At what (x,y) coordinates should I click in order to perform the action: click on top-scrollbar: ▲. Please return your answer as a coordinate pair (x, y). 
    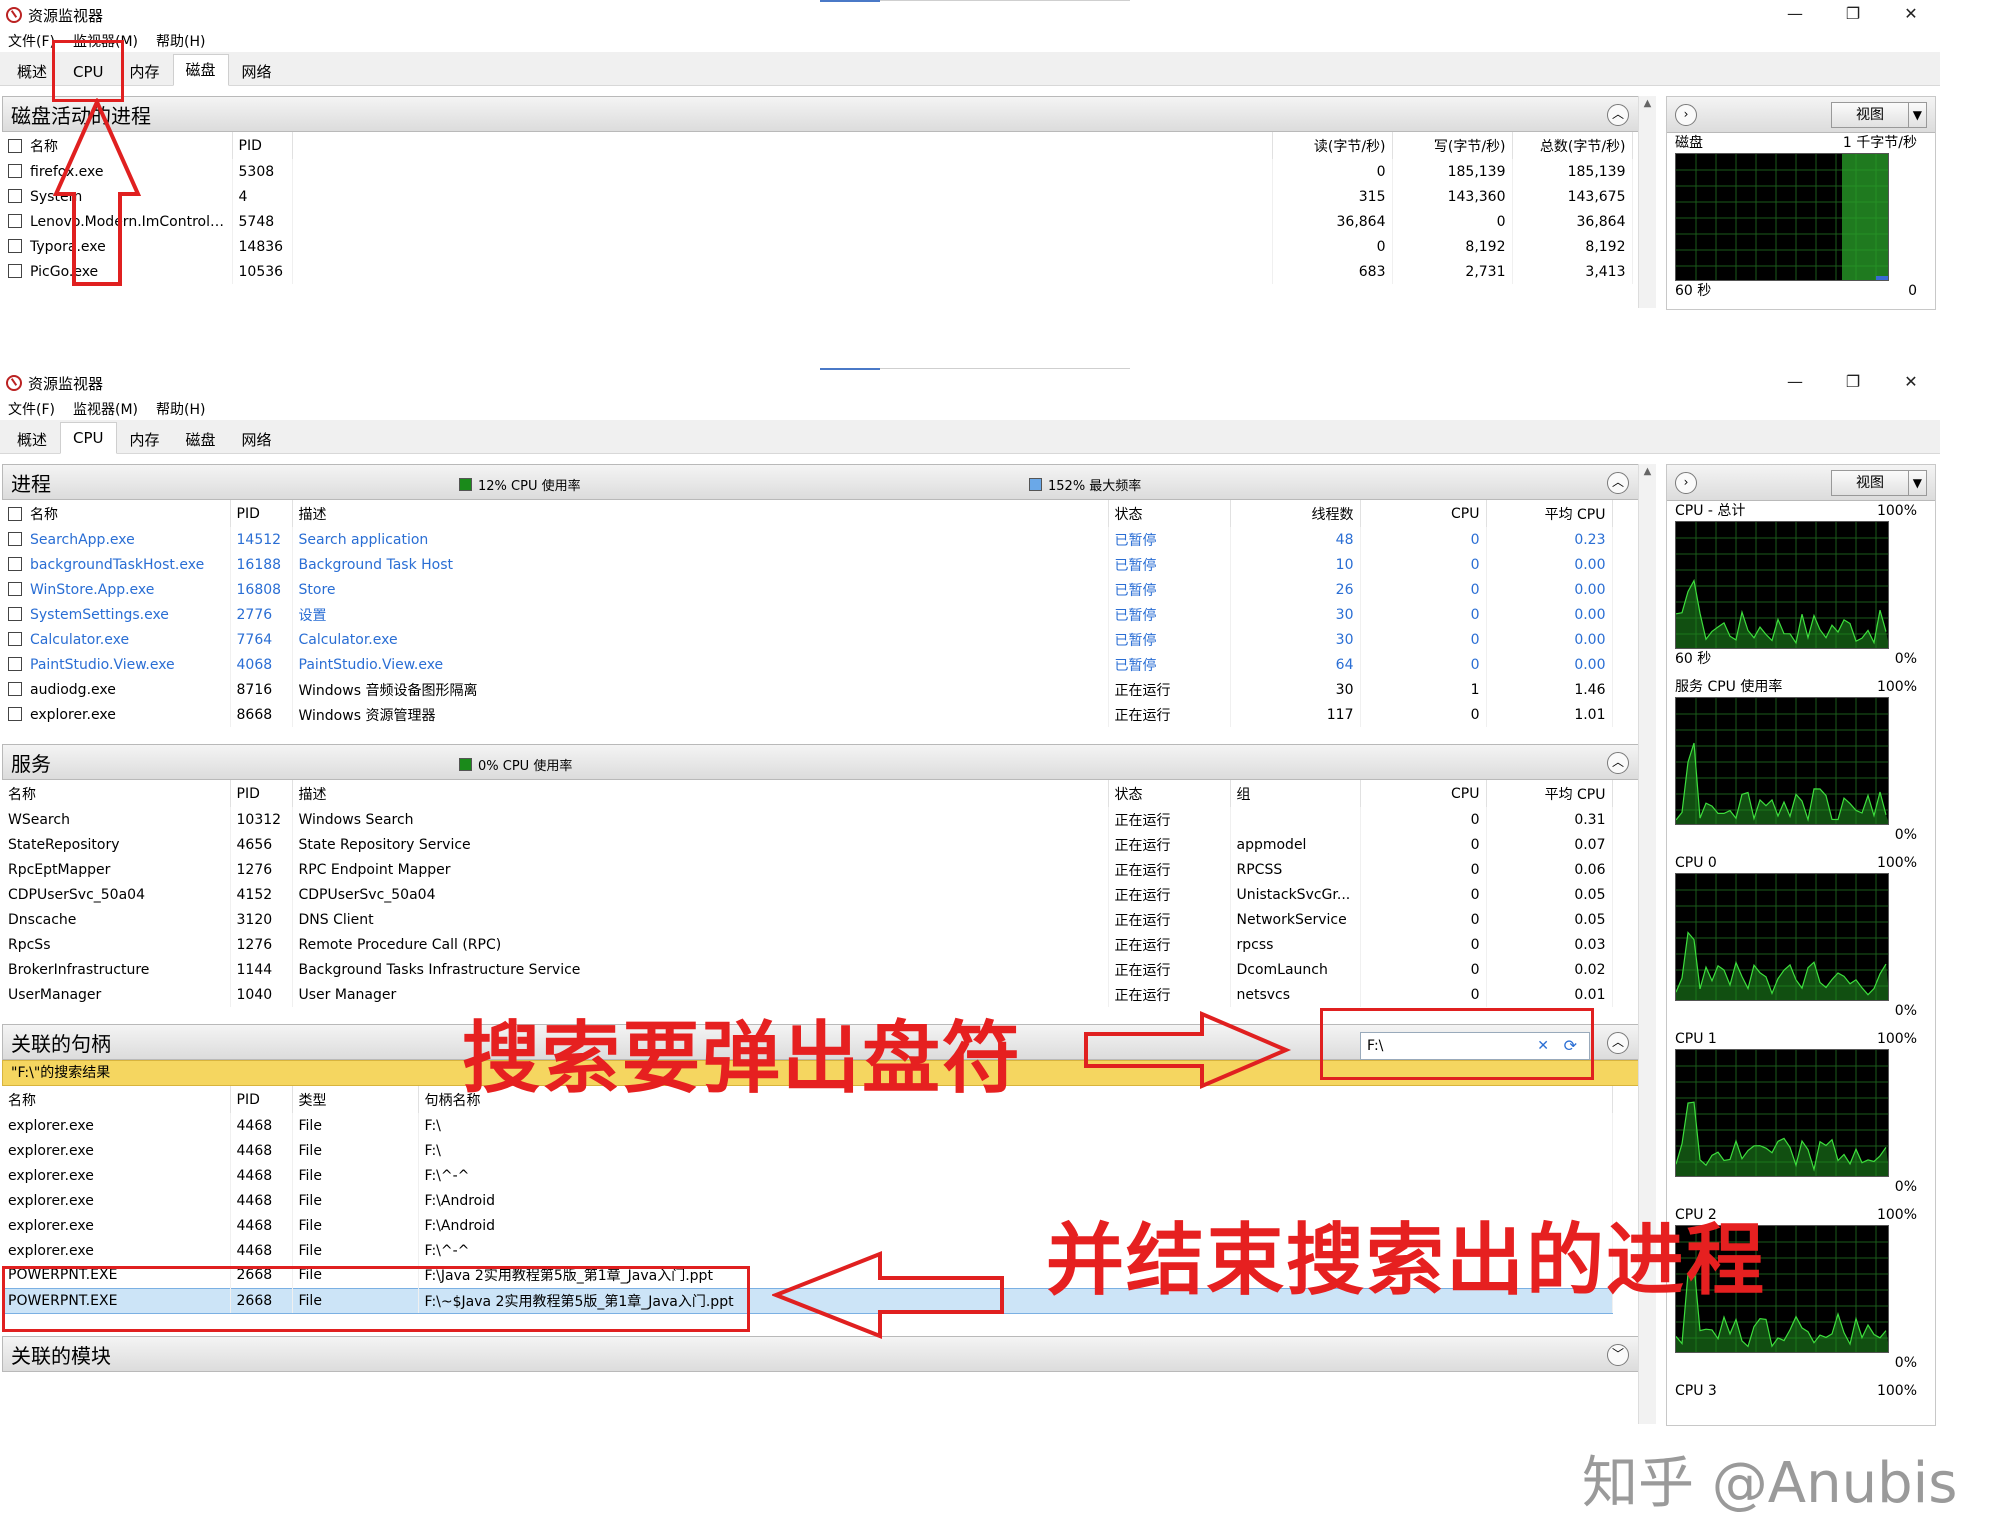
    Looking at the image, I should click on (1647, 202).